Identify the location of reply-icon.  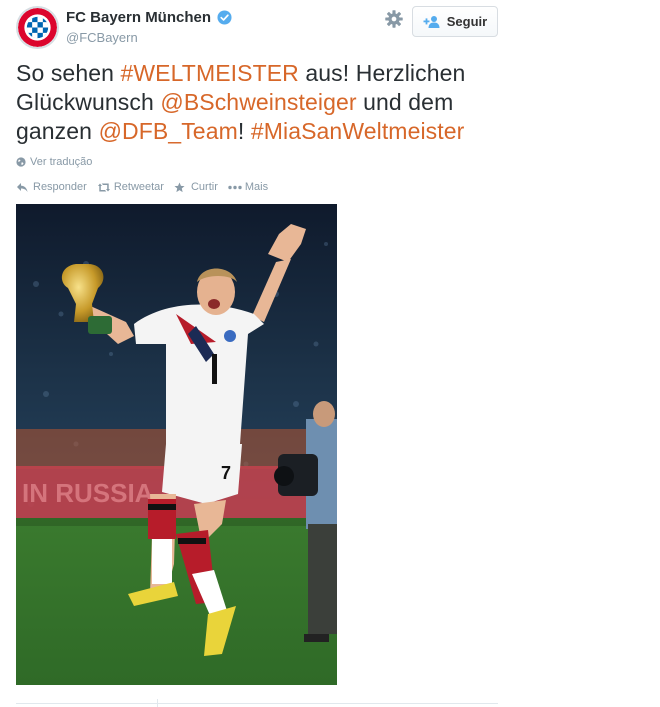
(22, 187).